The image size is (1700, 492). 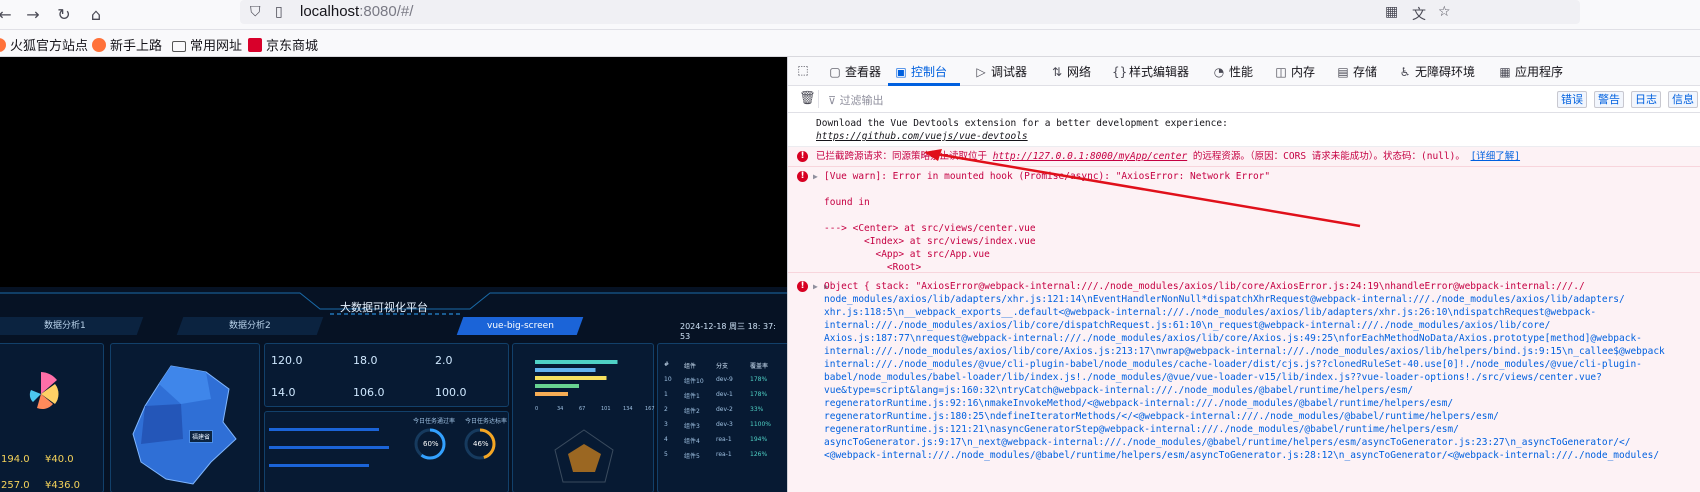 I want to click on tab-inspector: ▢ 查看器, so click(x=854, y=71).